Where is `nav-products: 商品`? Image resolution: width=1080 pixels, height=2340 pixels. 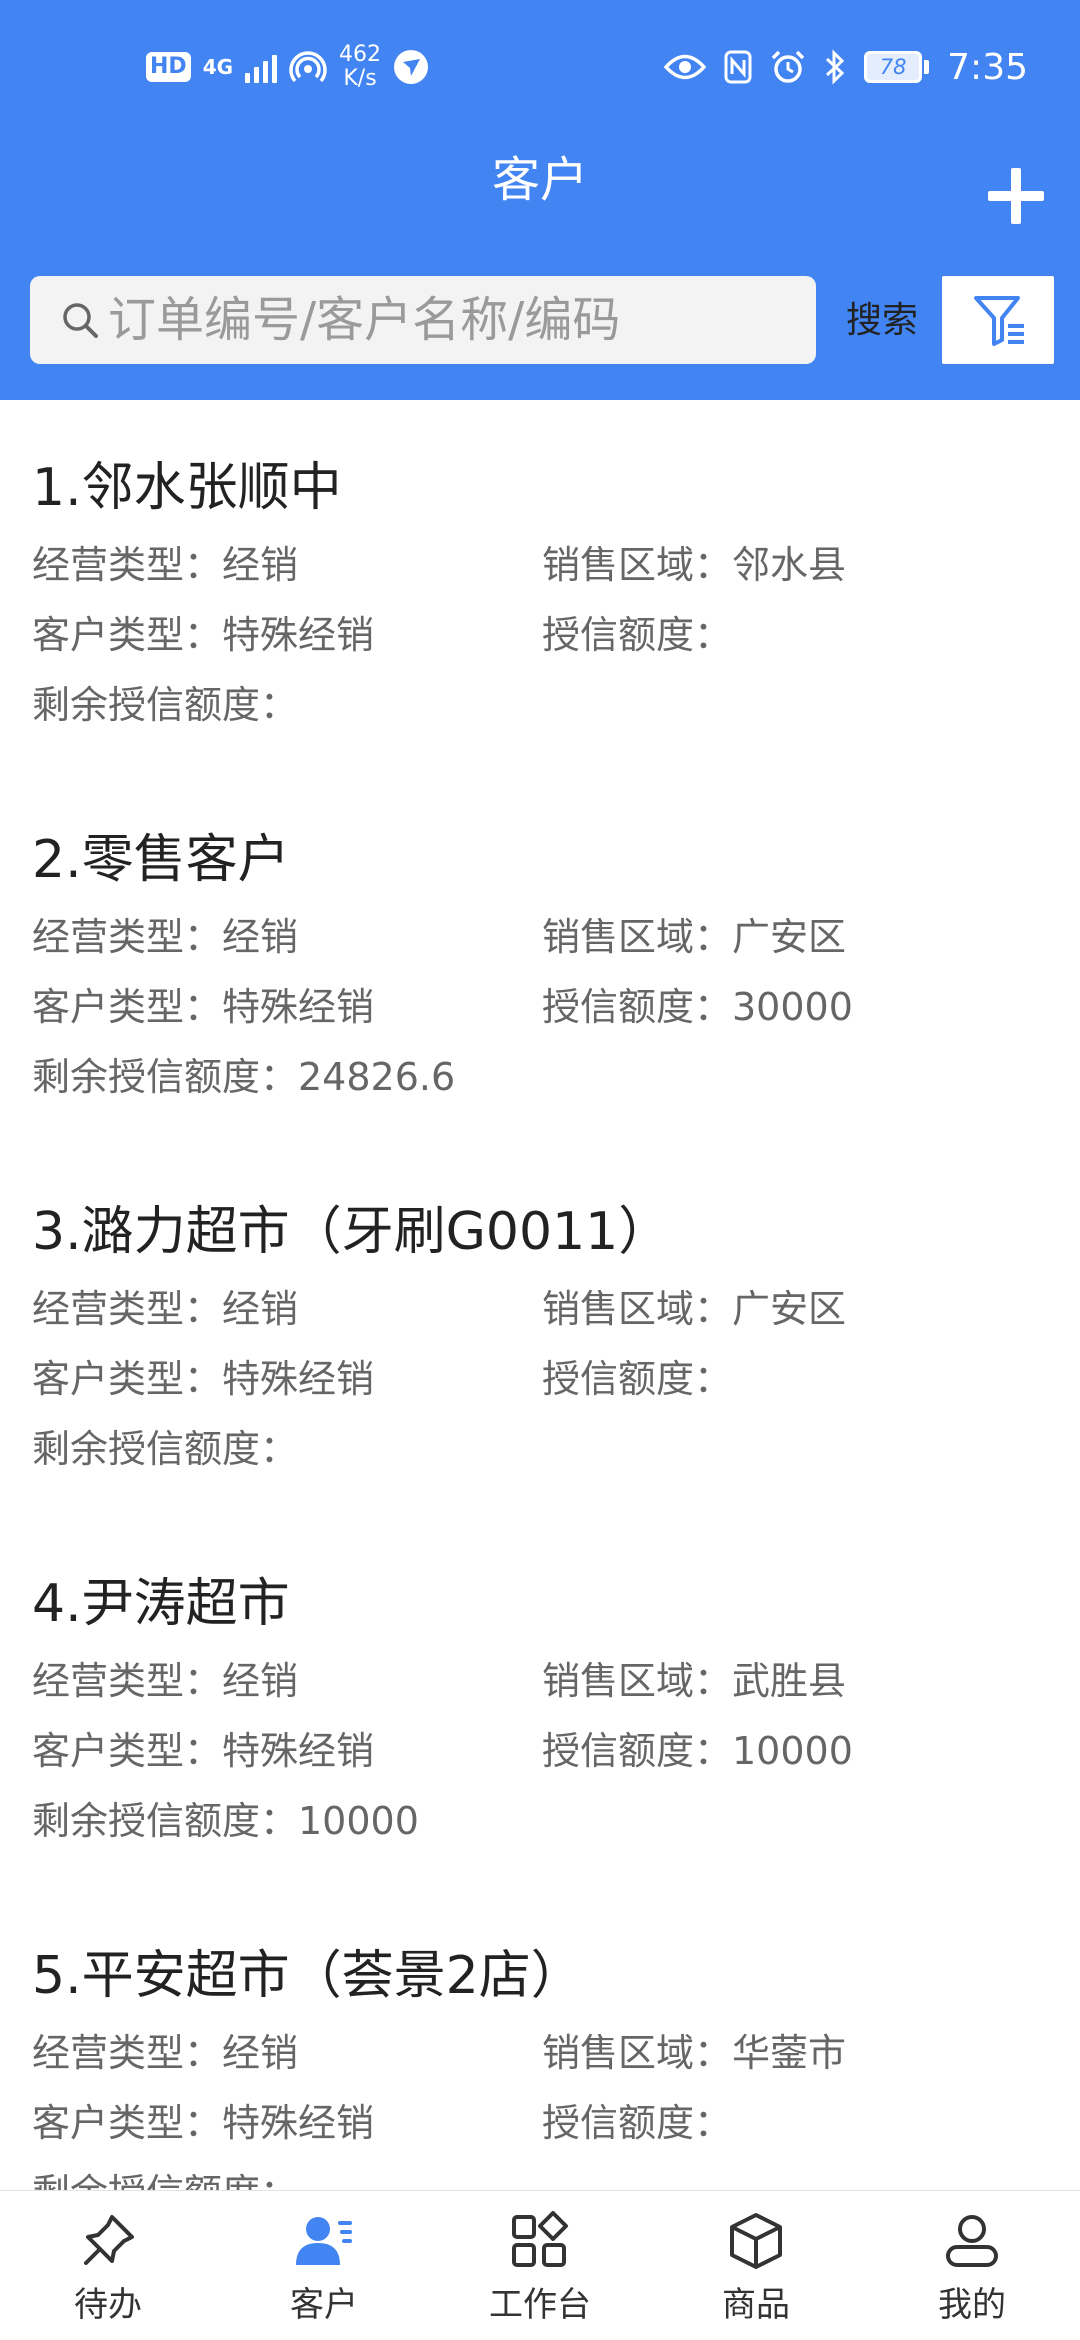 nav-products: 商品 is located at coordinates (756, 2265).